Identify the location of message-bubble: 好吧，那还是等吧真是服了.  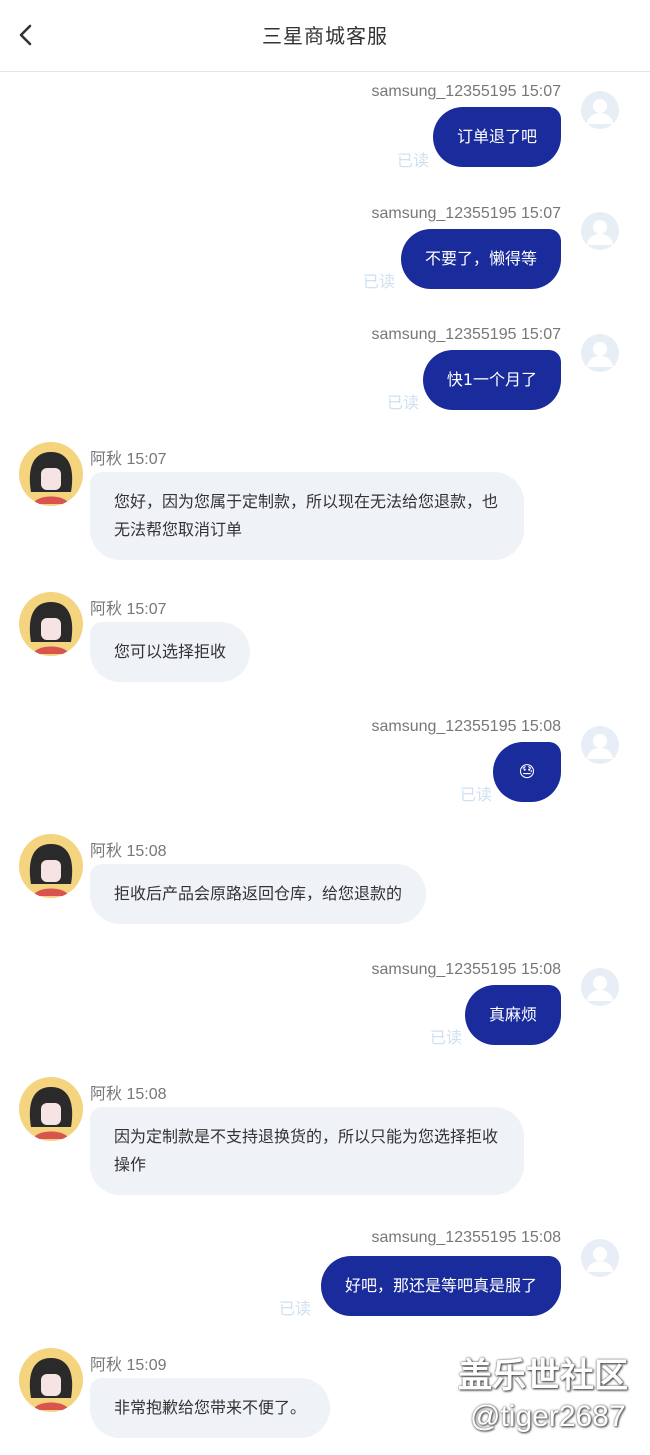
(440, 1286).